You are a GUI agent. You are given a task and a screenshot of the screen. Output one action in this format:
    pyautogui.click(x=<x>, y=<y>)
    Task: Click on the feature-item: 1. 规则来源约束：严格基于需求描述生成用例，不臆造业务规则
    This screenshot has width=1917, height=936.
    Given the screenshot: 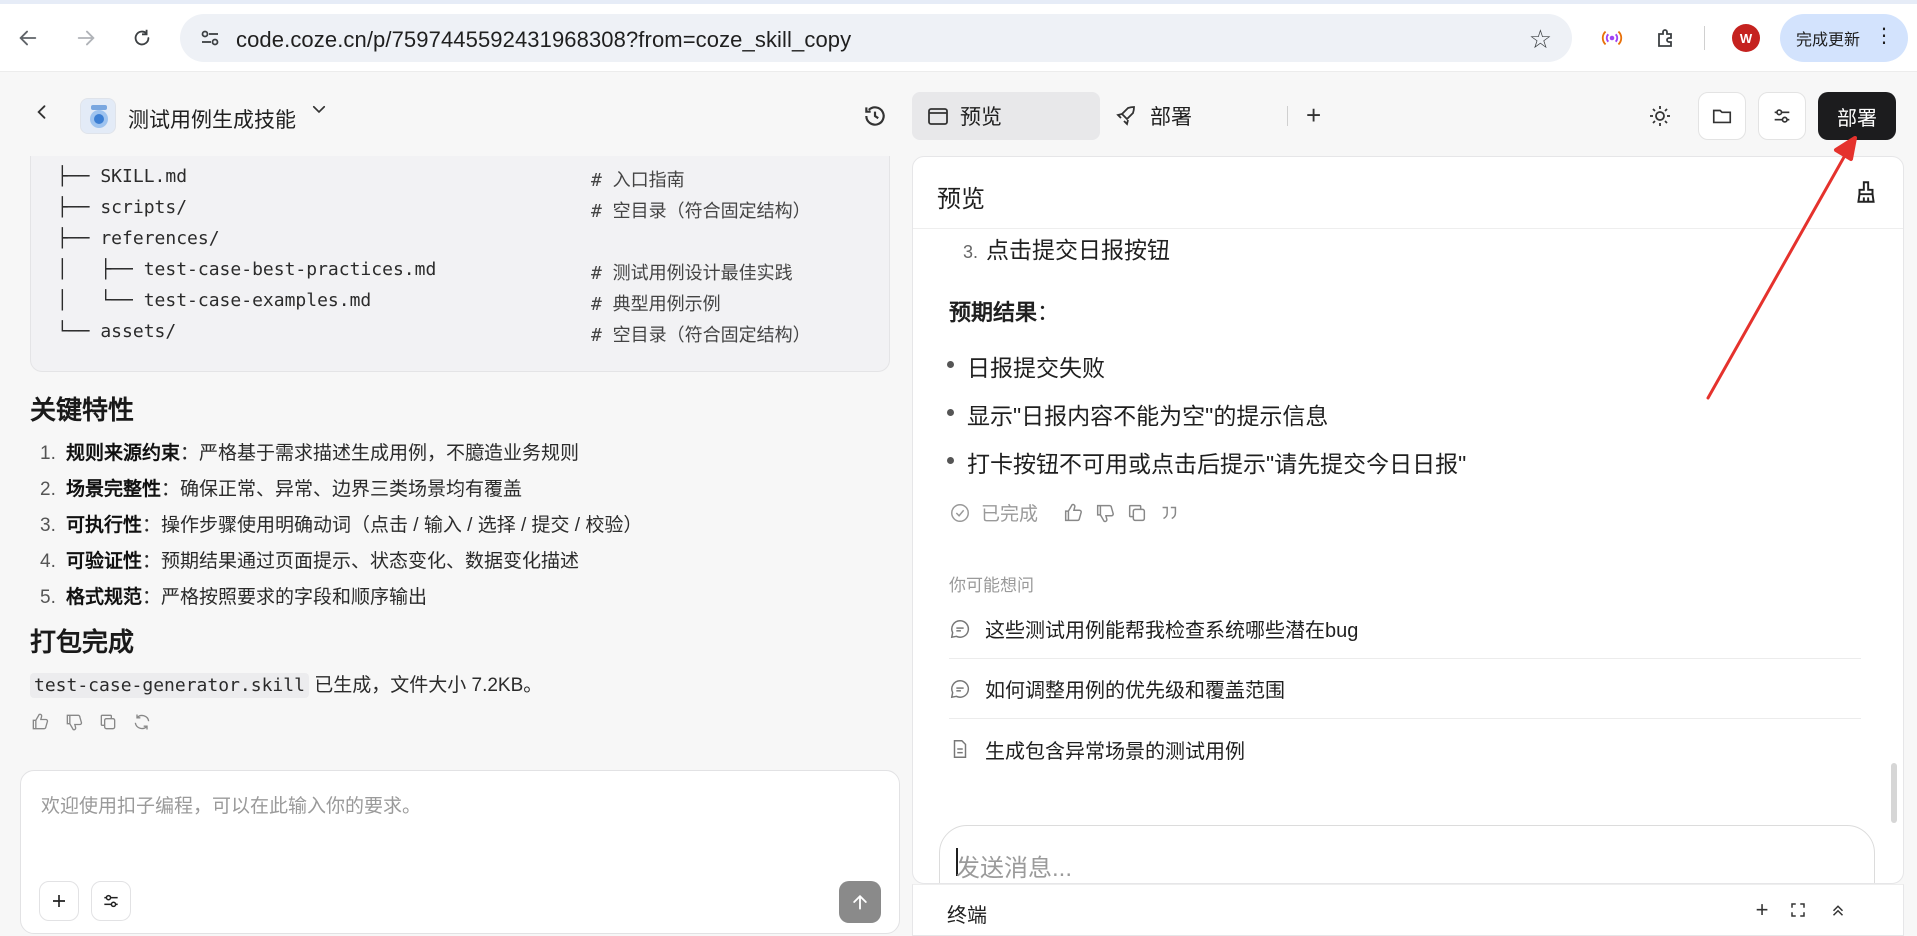 What is the action you would take?
    pyautogui.click(x=309, y=451)
    